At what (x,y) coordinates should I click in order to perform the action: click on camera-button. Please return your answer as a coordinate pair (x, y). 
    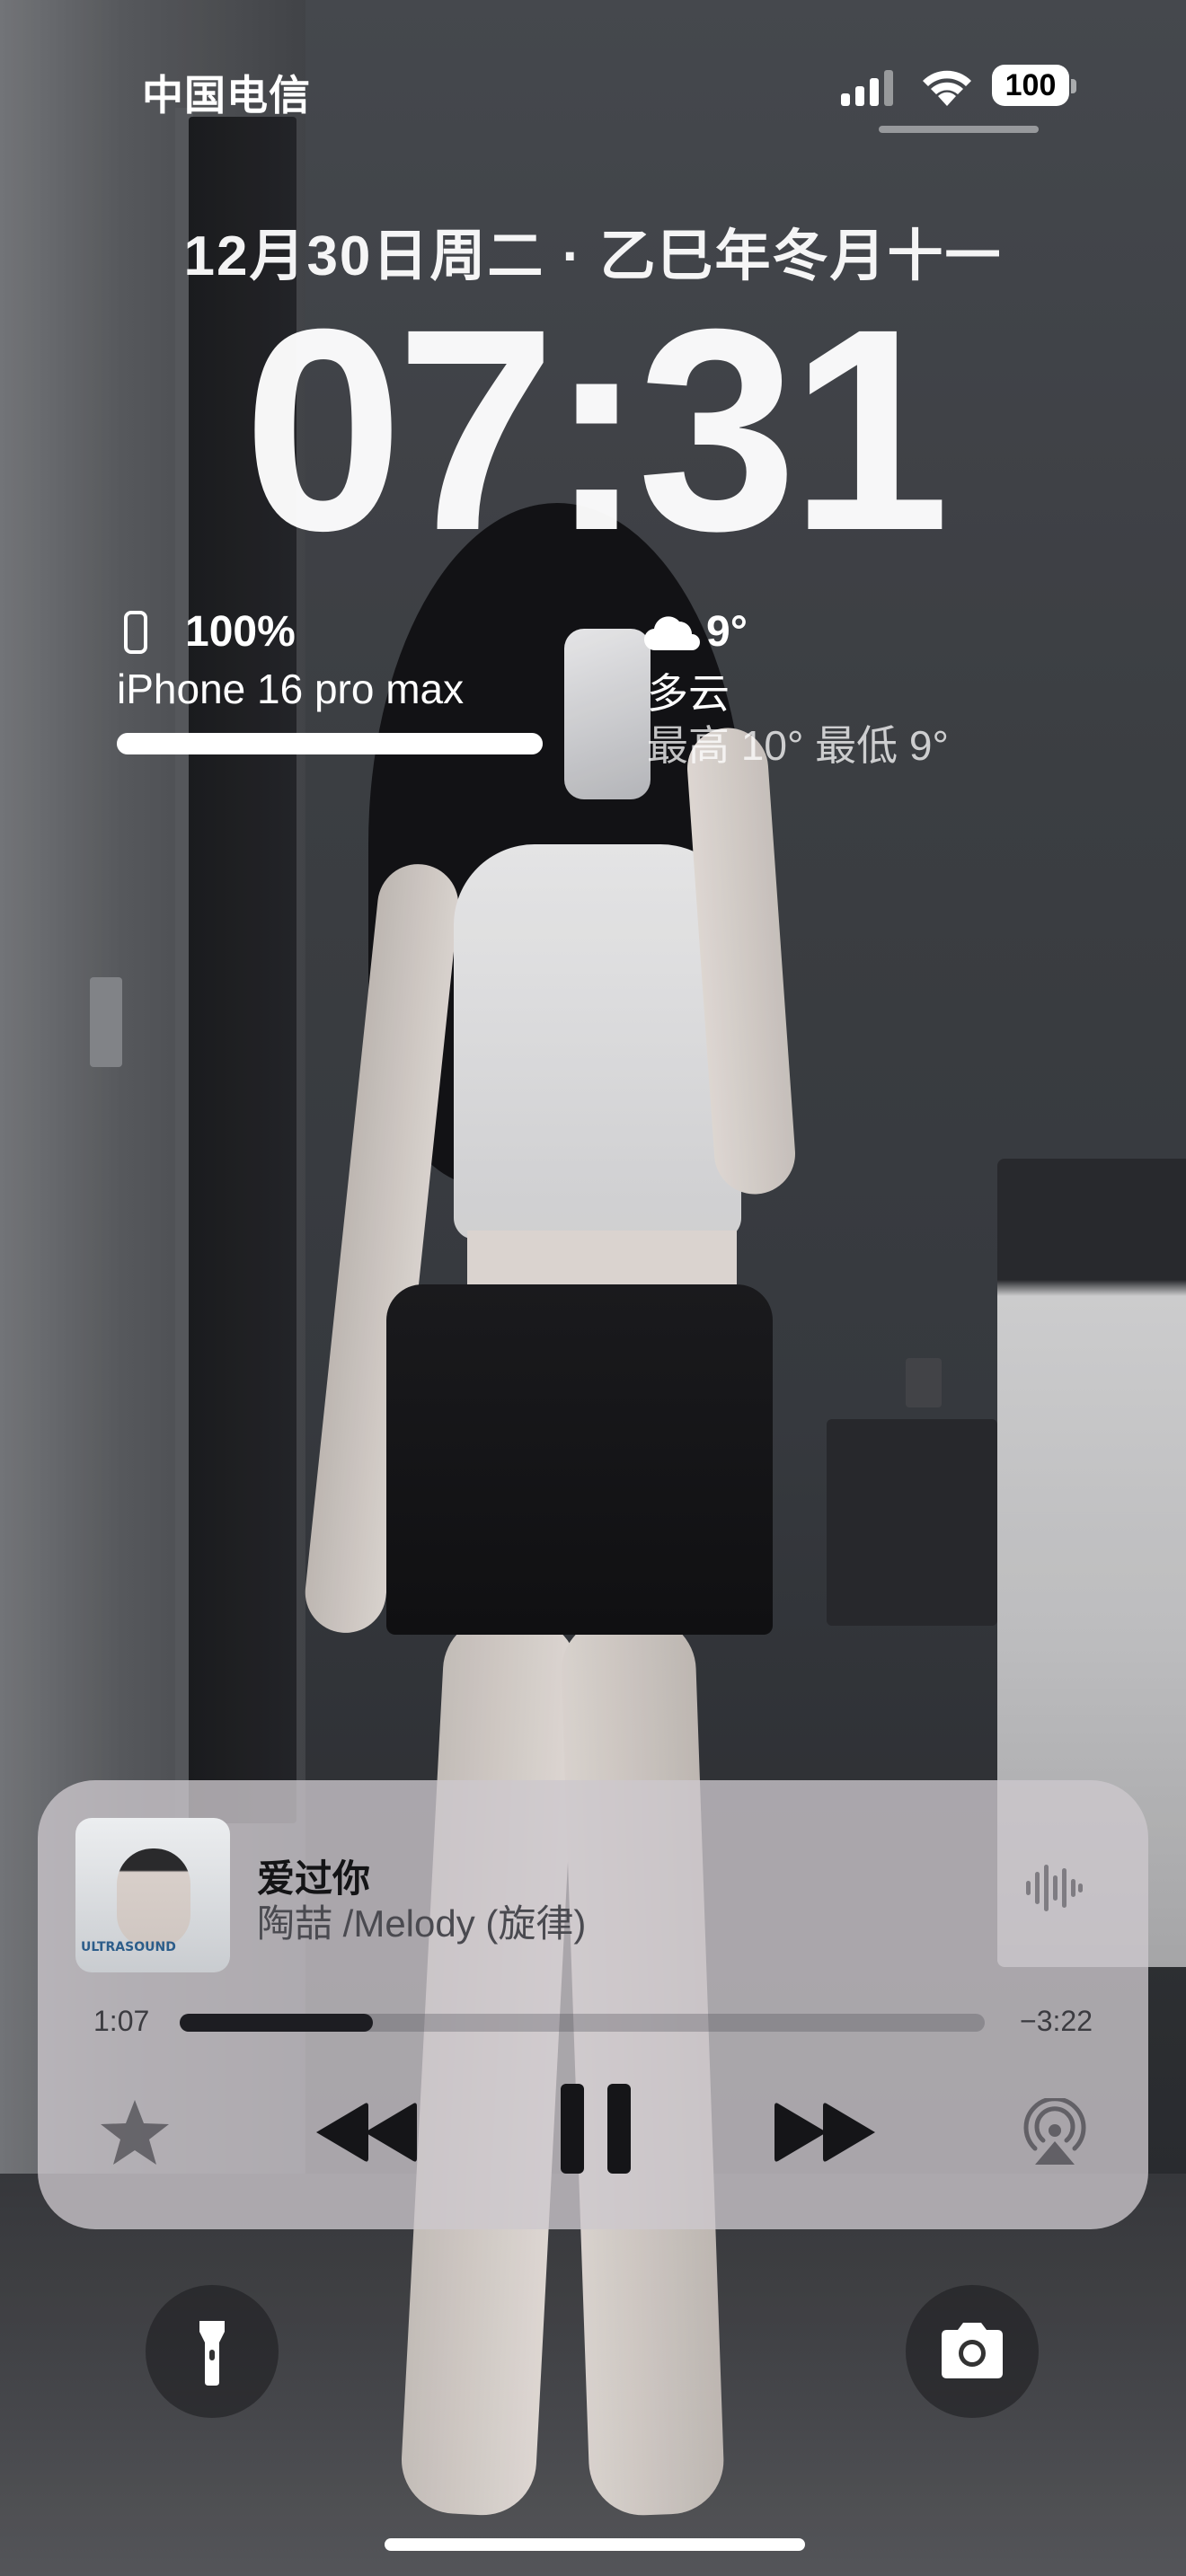
    Looking at the image, I should click on (972, 2351).